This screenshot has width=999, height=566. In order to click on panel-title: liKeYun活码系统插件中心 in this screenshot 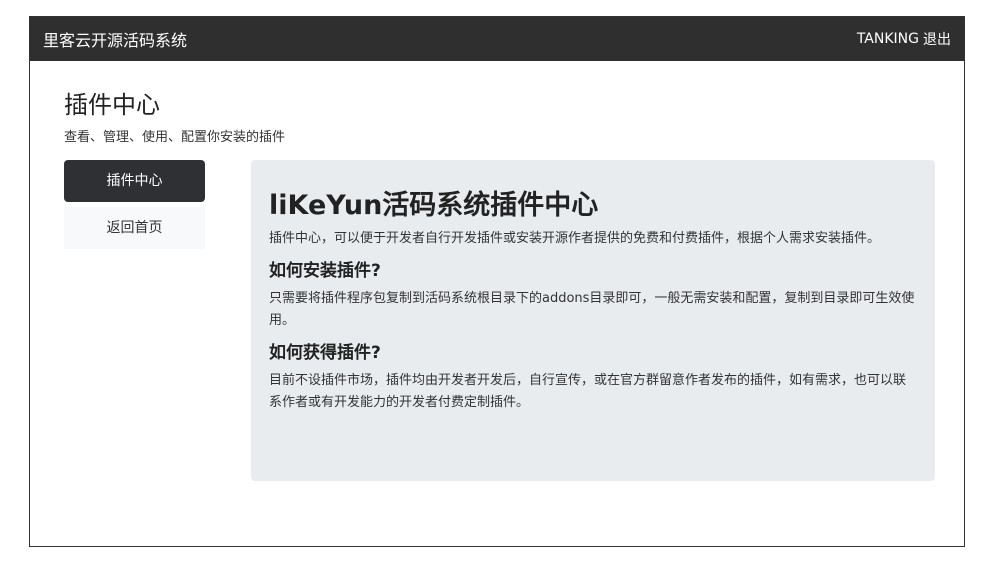, I will do `click(434, 205)`.